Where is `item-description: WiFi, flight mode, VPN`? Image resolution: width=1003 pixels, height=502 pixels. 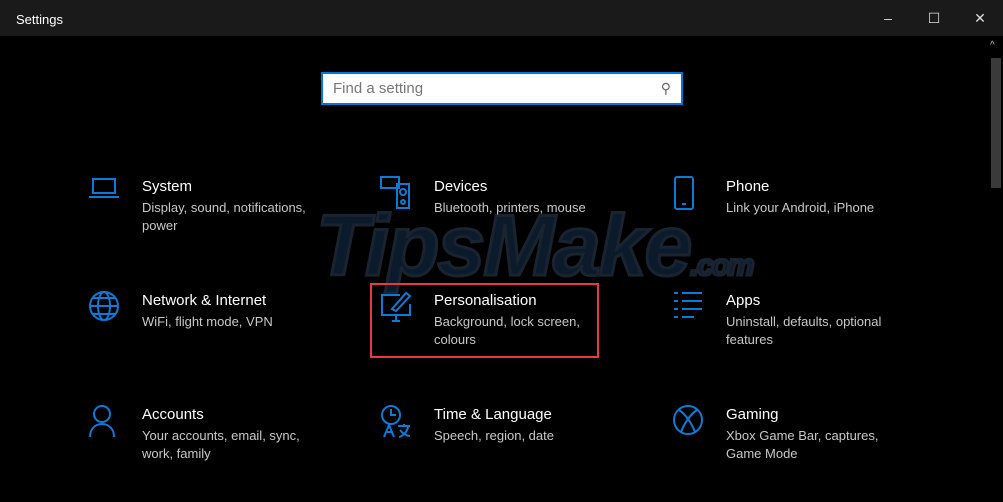 item-description: WiFi, flight mode, VPN is located at coordinates (207, 321).